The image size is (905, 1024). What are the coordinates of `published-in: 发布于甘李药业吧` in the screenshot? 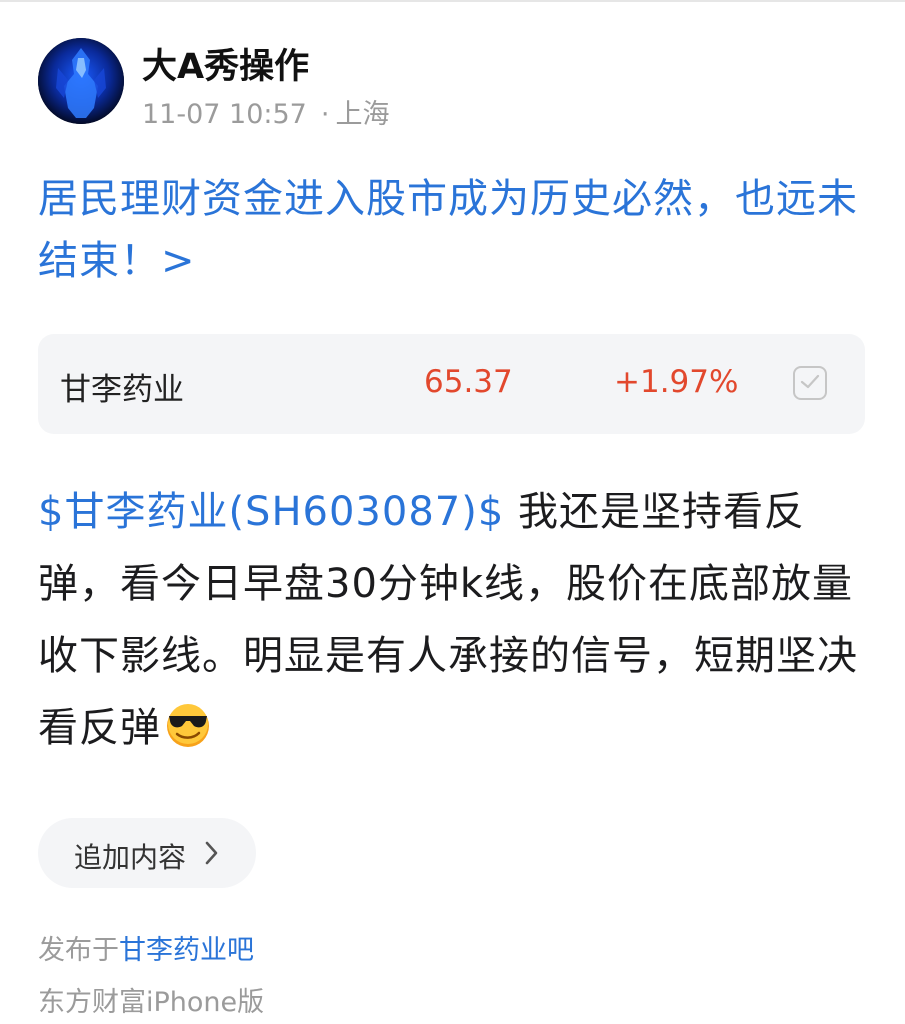 It's located at (146, 947).